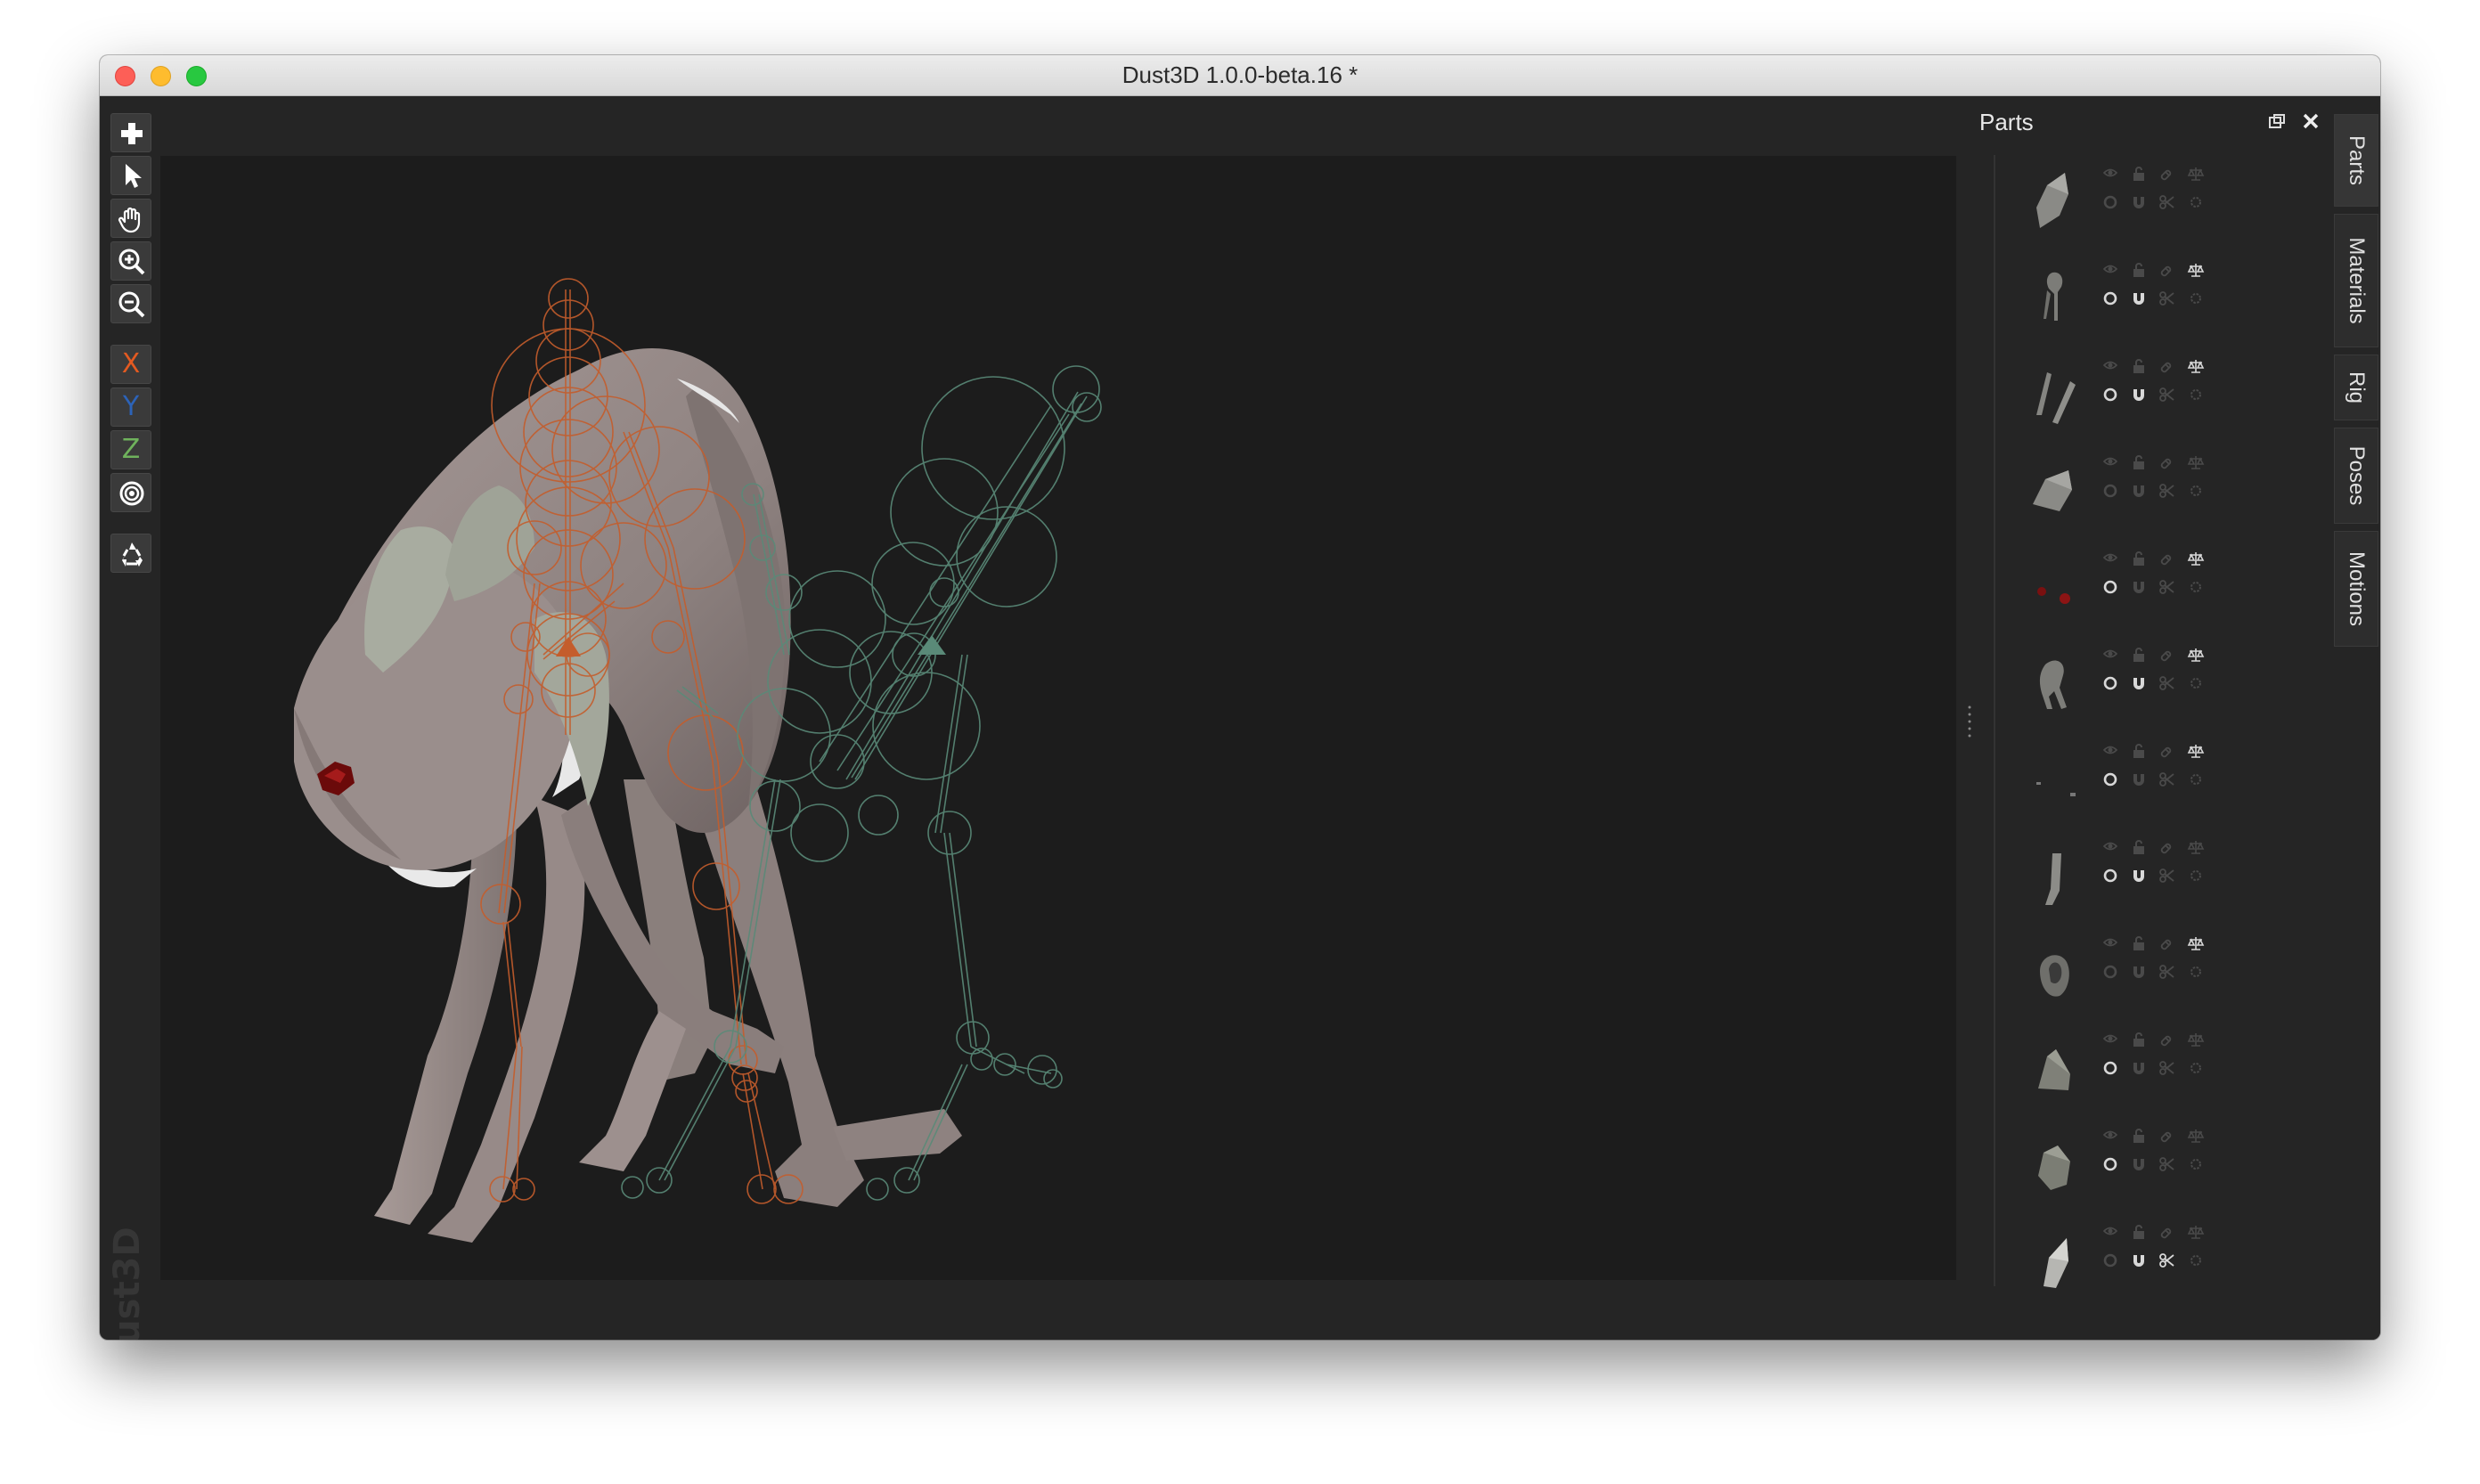  Describe the element at coordinates (130, 176) in the screenshot. I see `select-tool-button` at that location.